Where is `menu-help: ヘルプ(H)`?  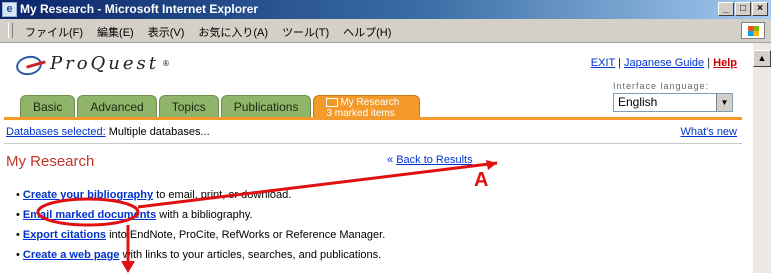
menu-help: ヘルプ(H) is located at coordinates (367, 32).